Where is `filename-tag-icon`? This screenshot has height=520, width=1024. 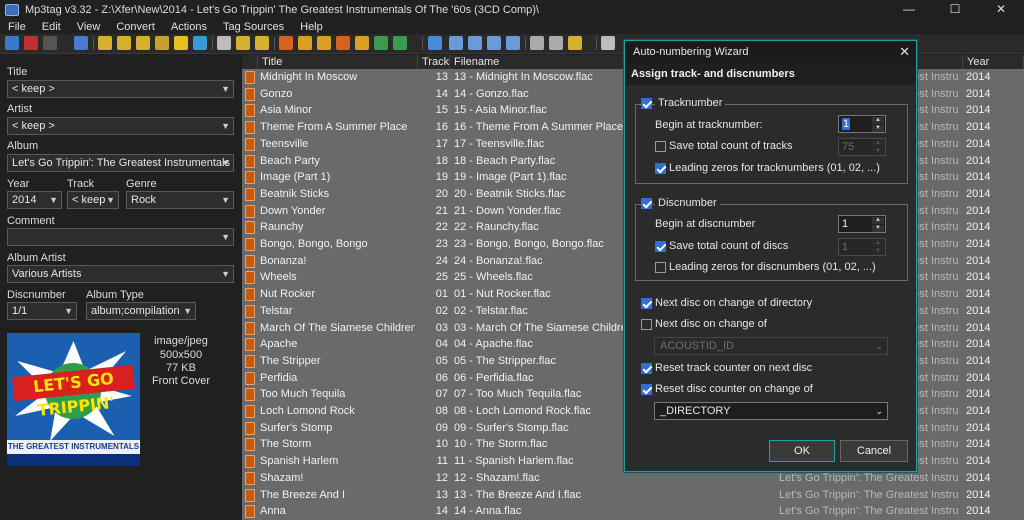 filename-tag-icon is located at coordinates (305, 43).